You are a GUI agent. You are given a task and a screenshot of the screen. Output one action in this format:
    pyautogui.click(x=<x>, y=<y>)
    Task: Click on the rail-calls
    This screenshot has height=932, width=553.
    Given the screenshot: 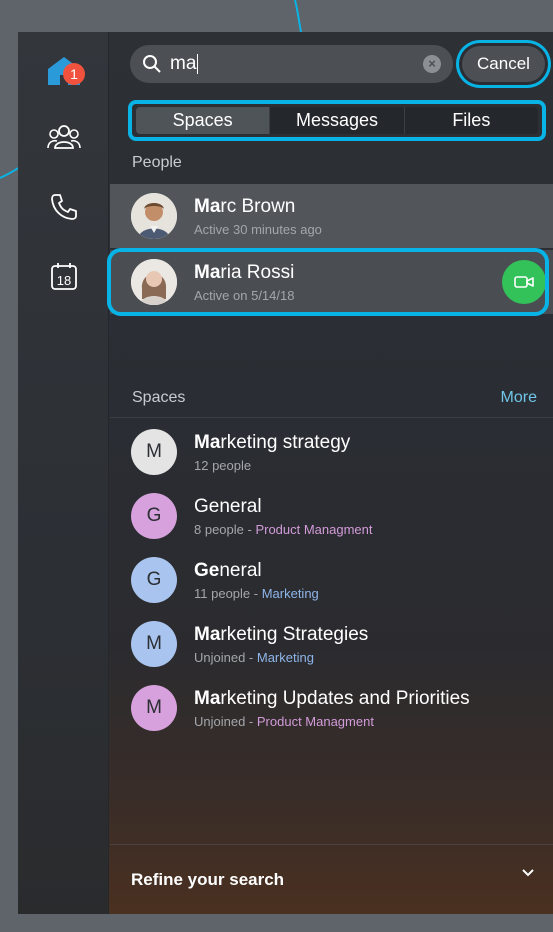 What is the action you would take?
    pyautogui.click(x=63, y=207)
    